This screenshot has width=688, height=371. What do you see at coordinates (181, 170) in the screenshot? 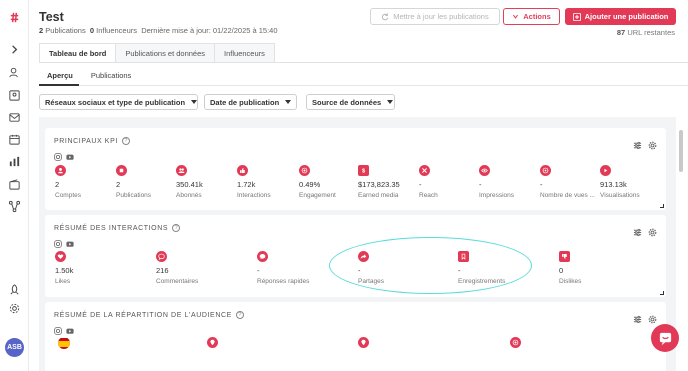
I see `users-icon` at bounding box center [181, 170].